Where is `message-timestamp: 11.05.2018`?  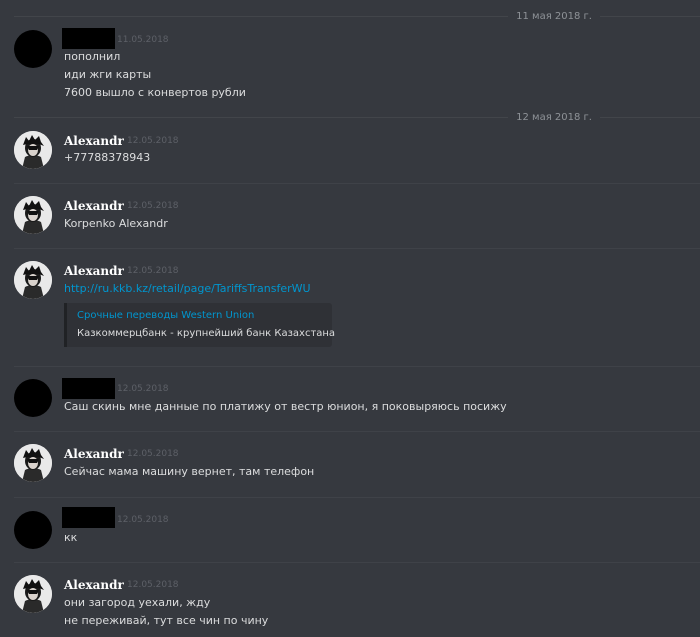 message-timestamp: 11.05.2018 is located at coordinates (143, 40).